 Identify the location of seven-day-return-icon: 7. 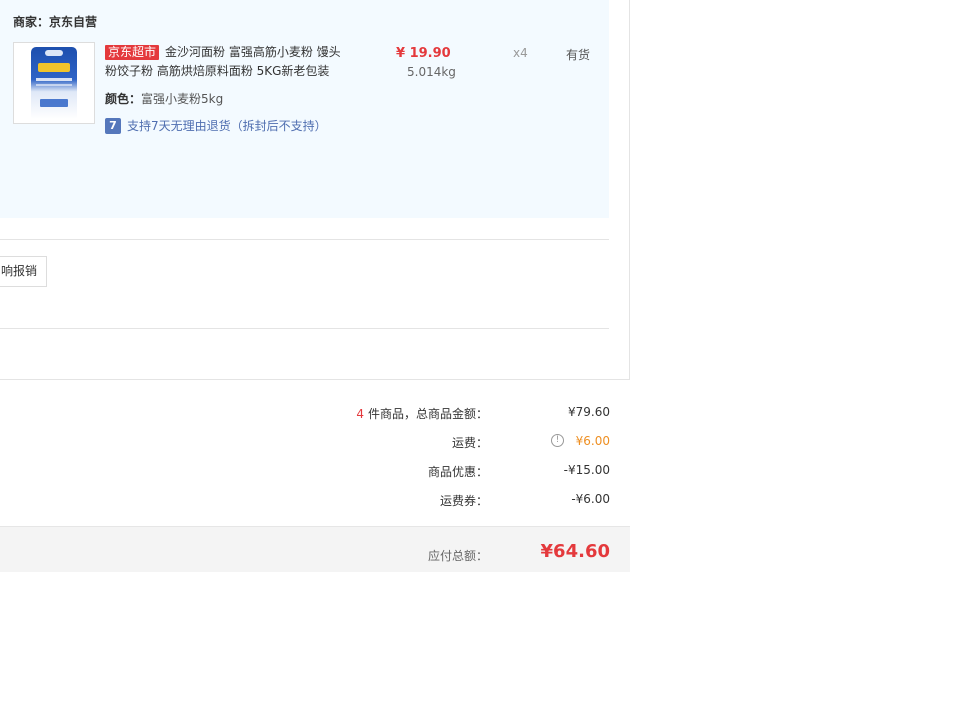
(113, 125).